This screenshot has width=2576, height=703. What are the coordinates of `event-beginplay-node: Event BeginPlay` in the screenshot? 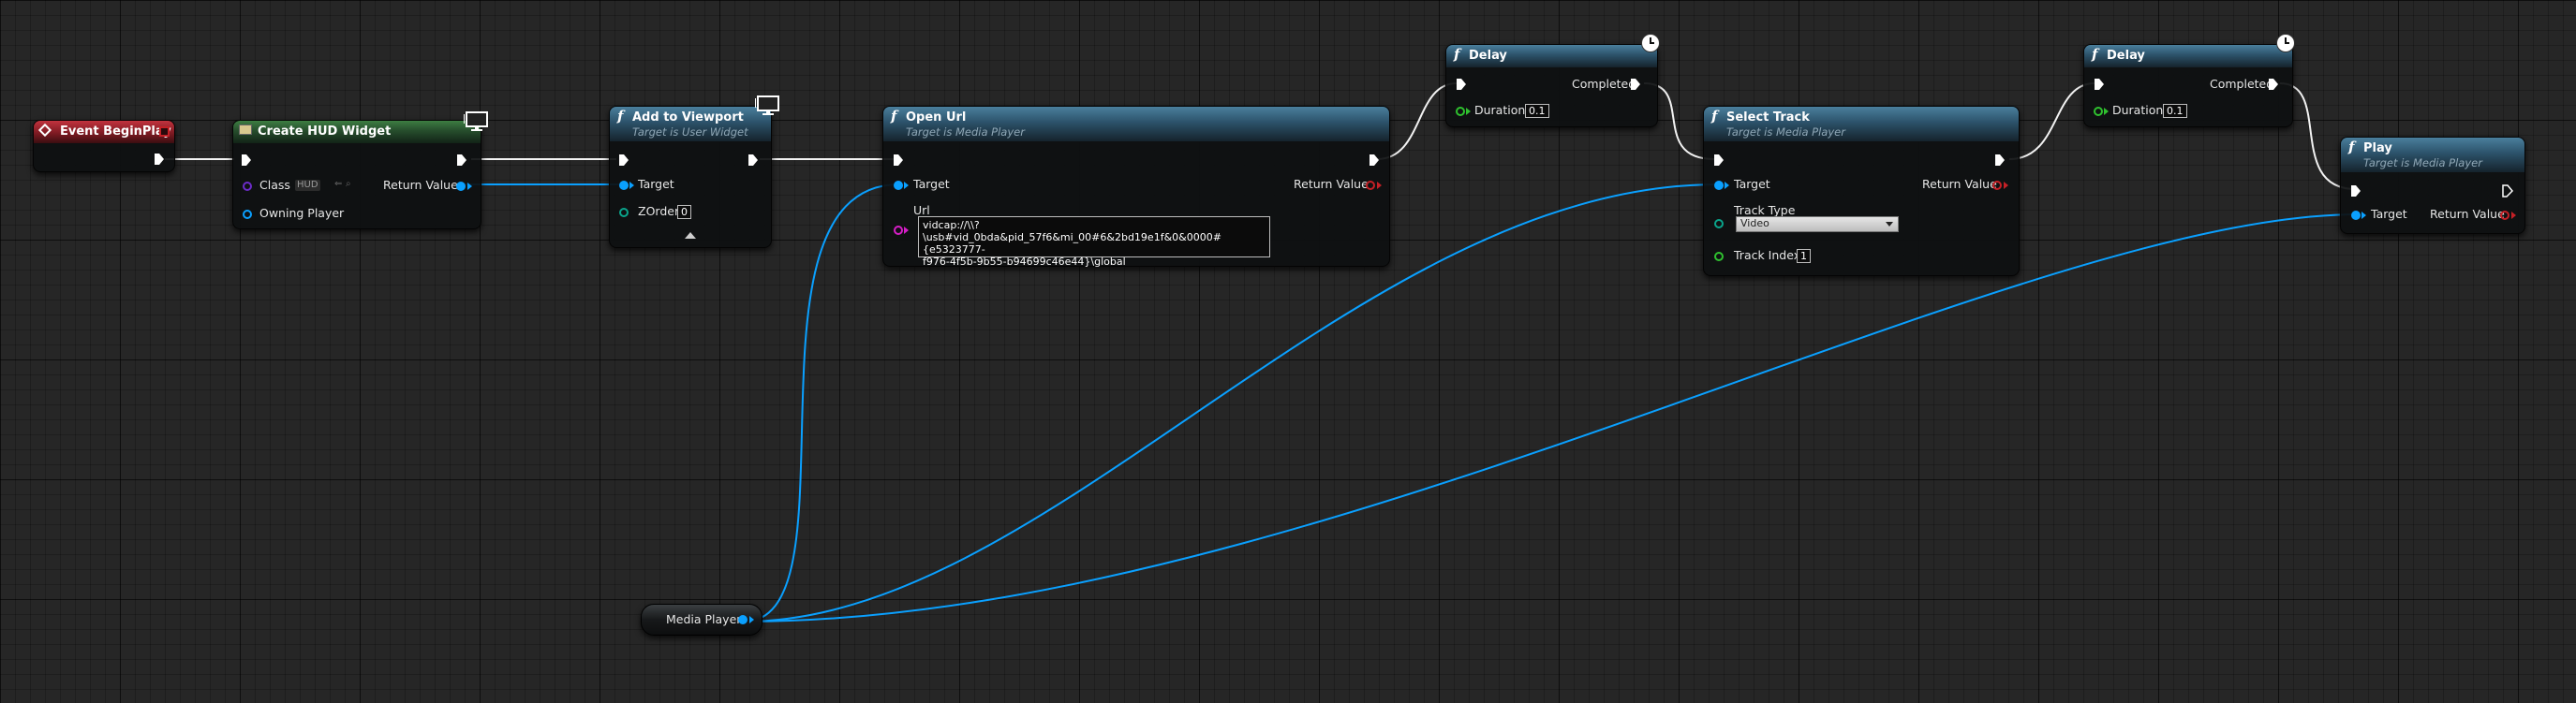 It's located at (104, 146).